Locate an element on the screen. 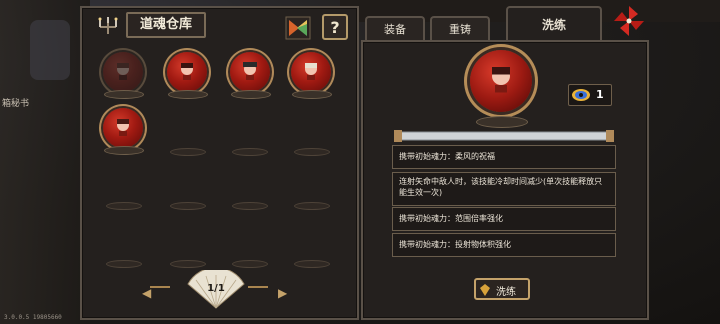 The image size is (720, 324). perk-text: 连射矢命中敌人时，该技能冷却时间减少(单次技能释放只能生效一次) is located at coordinates (501, 187).